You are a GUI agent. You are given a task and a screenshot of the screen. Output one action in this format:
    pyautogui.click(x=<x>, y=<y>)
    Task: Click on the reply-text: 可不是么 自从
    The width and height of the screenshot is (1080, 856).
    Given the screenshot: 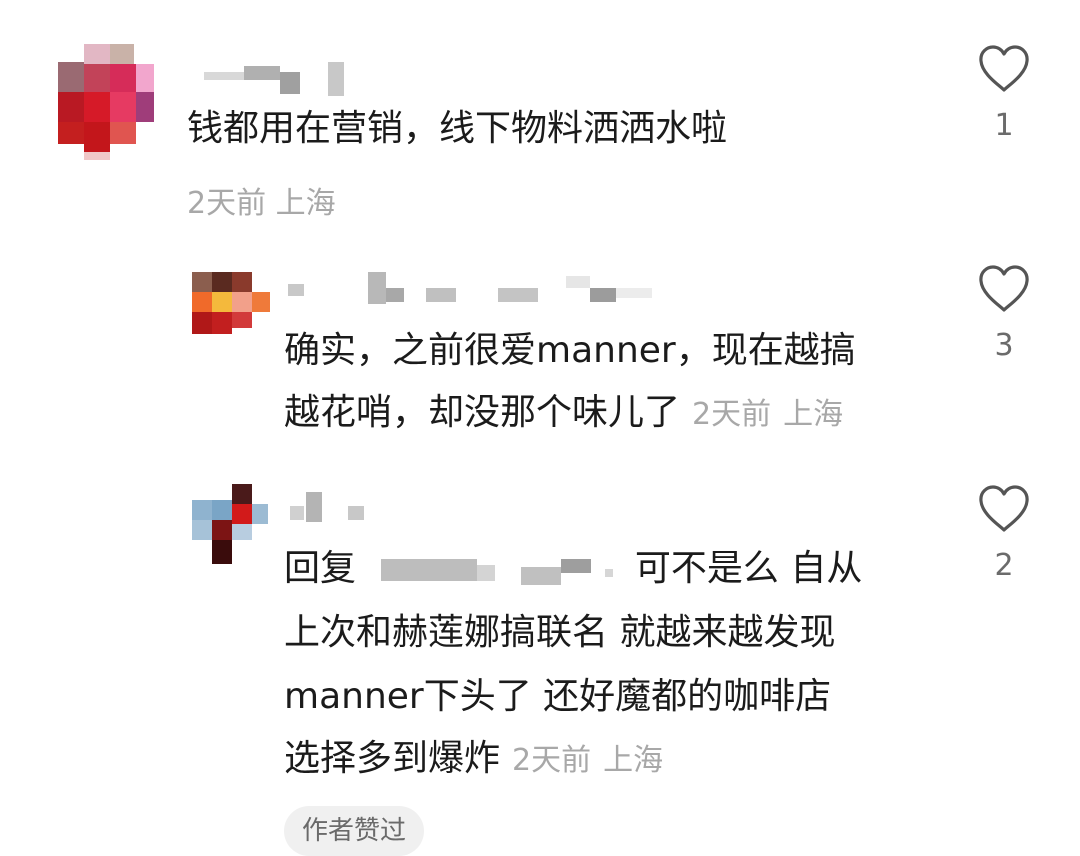 What is the action you would take?
    pyautogui.click(x=748, y=568)
    